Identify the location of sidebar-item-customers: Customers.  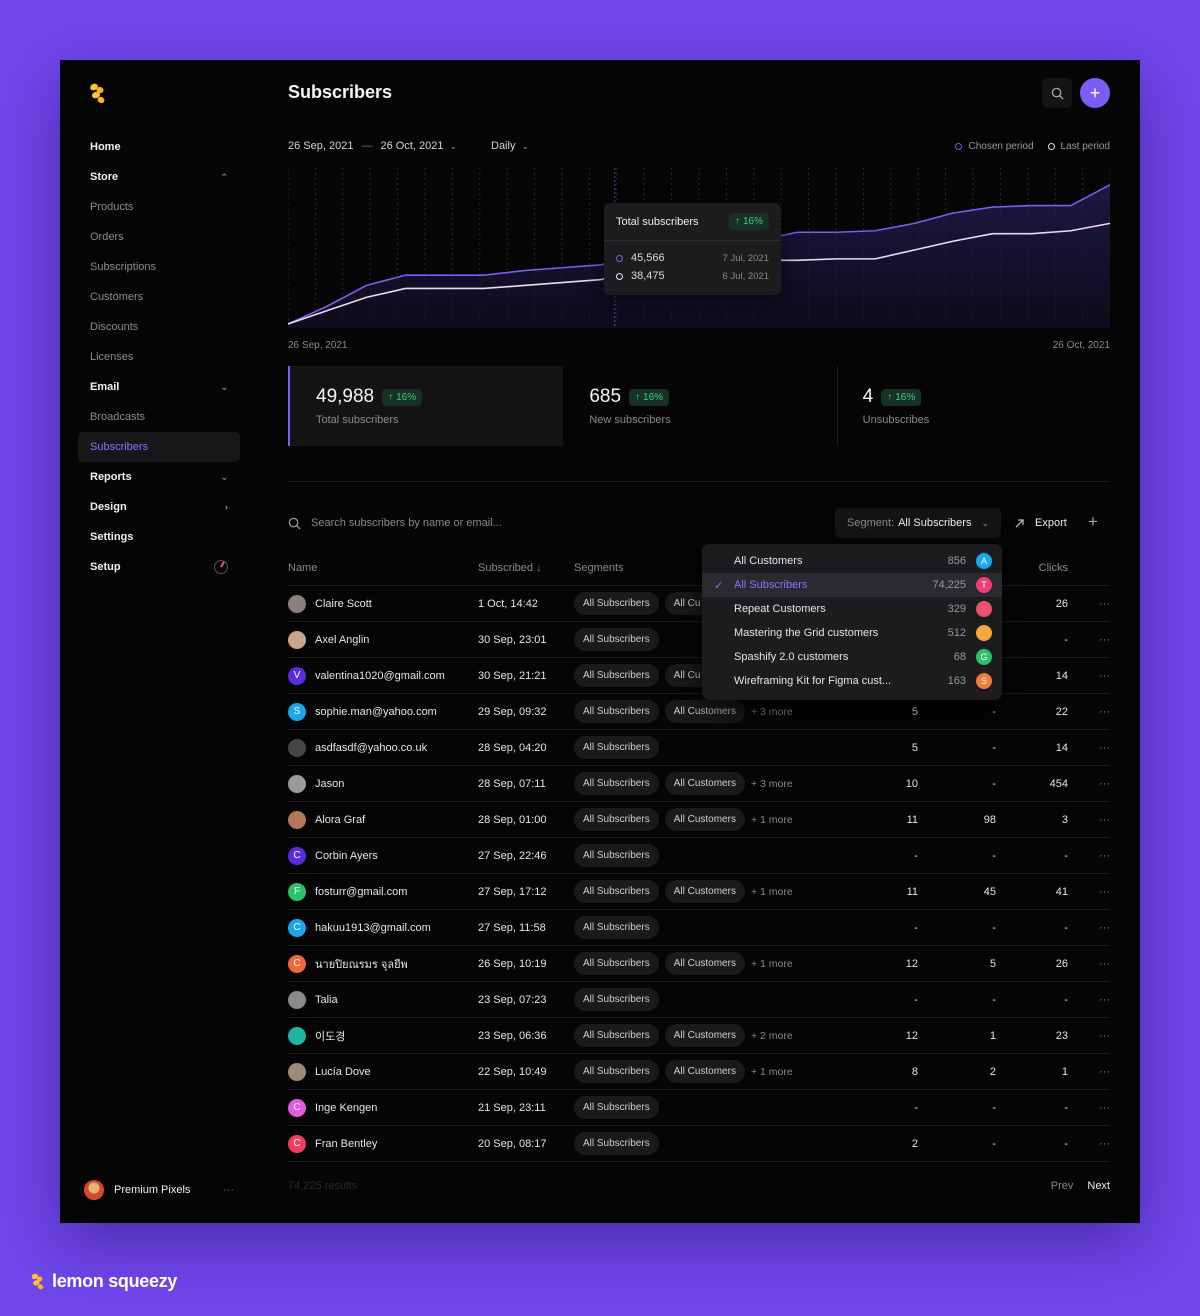
(159, 297).